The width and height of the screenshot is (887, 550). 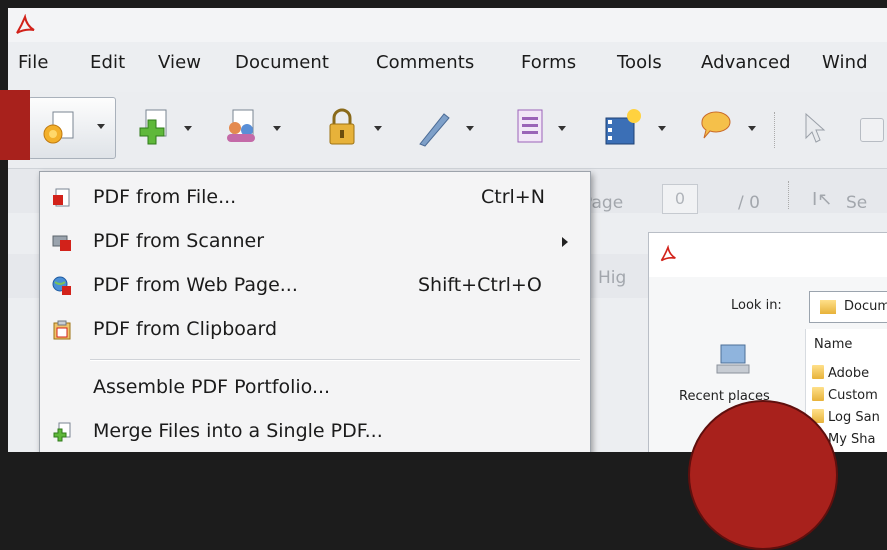 I want to click on hand-icon, so click(x=872, y=130).